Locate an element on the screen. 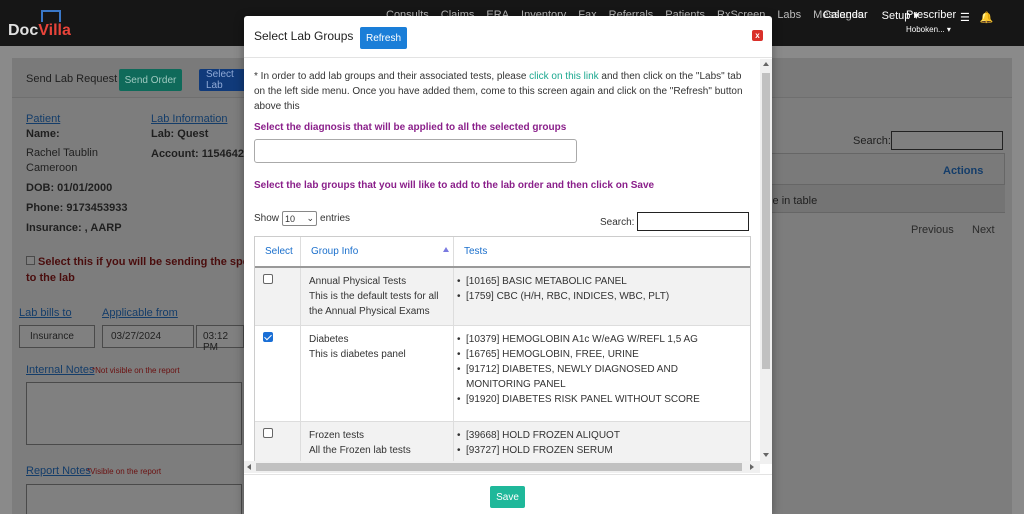 The width and height of the screenshot is (1024, 514). account-text: Account: 11546429 is located at coordinates (200, 154).